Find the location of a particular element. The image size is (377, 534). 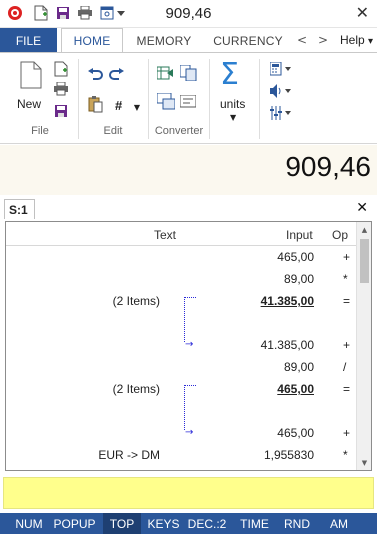

row-input: 41.385,00 is located at coordinates (287, 345).